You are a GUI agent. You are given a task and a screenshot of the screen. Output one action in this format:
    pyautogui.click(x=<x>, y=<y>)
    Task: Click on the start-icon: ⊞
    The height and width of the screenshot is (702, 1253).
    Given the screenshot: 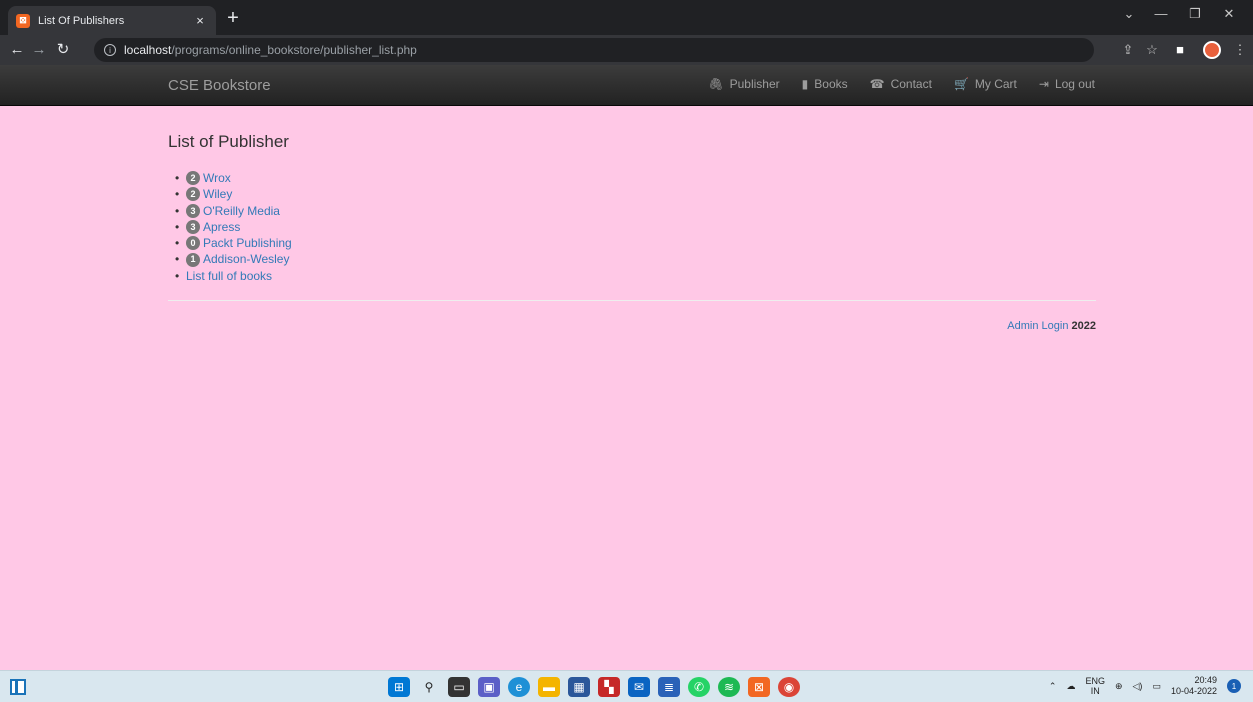 What is the action you would take?
    pyautogui.click(x=399, y=687)
    